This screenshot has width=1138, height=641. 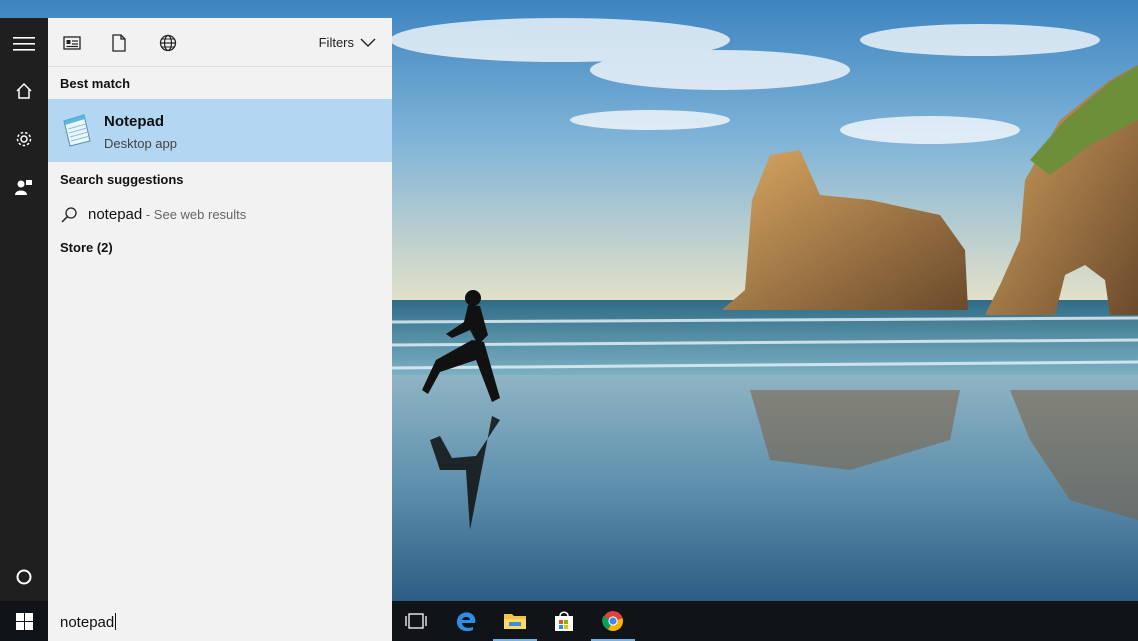 I want to click on search-input: notepad, so click(x=220, y=621).